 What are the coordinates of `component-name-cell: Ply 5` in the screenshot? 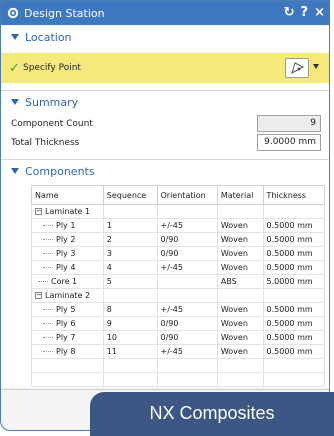 It's located at (67, 309).